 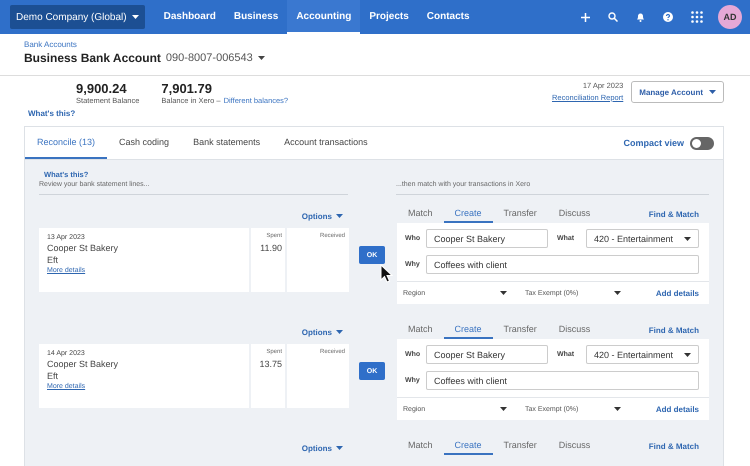 I want to click on spent-amount: 13.75, so click(x=270, y=364).